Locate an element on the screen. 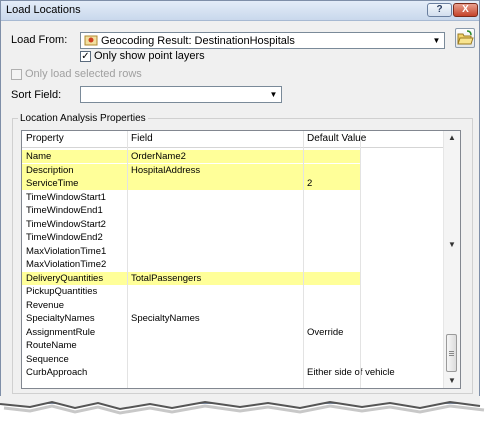 Image resolution: width=489 pixels, height=423 pixels. cell-property: ServiceTime is located at coordinates (52, 183).